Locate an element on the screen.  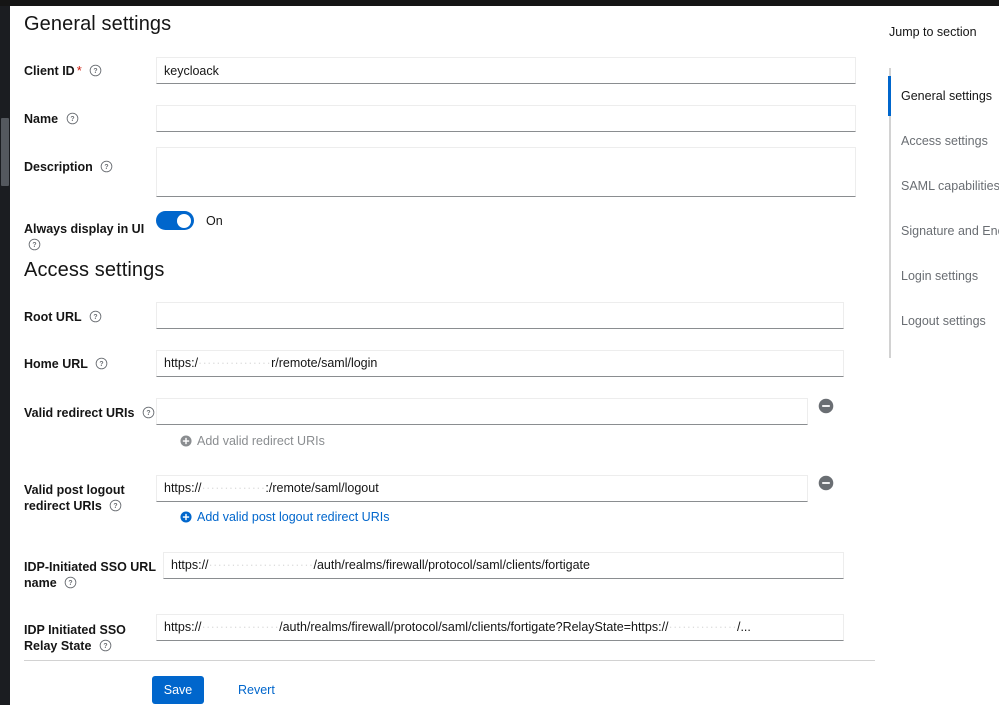
remove-valid-post-logout-redirect-uri-button is located at coordinates (826, 483).